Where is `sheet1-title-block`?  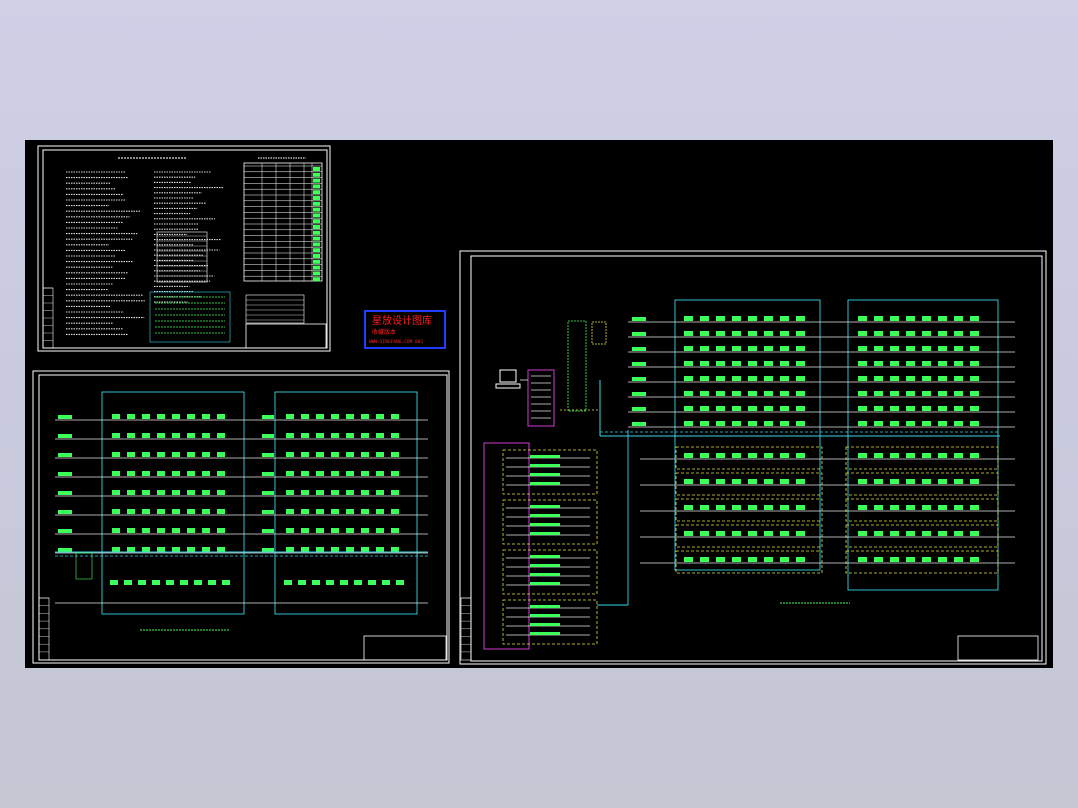 sheet1-title-block is located at coordinates (405, 648).